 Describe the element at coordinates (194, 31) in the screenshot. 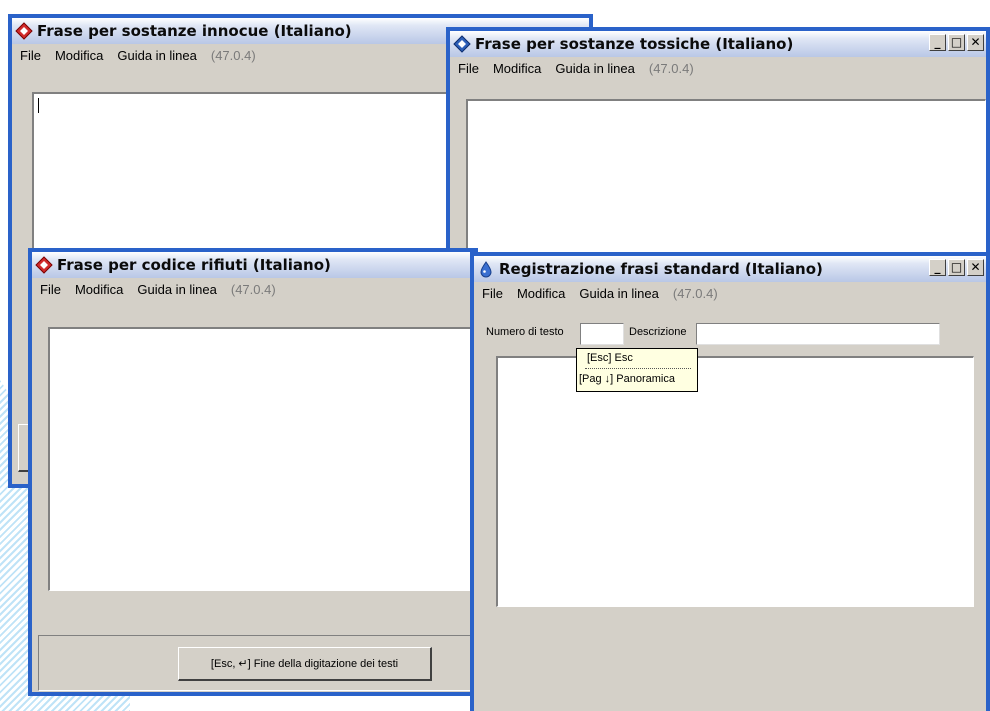

I see `window-title: Frase per sostanze innocue (Italiano)` at that location.